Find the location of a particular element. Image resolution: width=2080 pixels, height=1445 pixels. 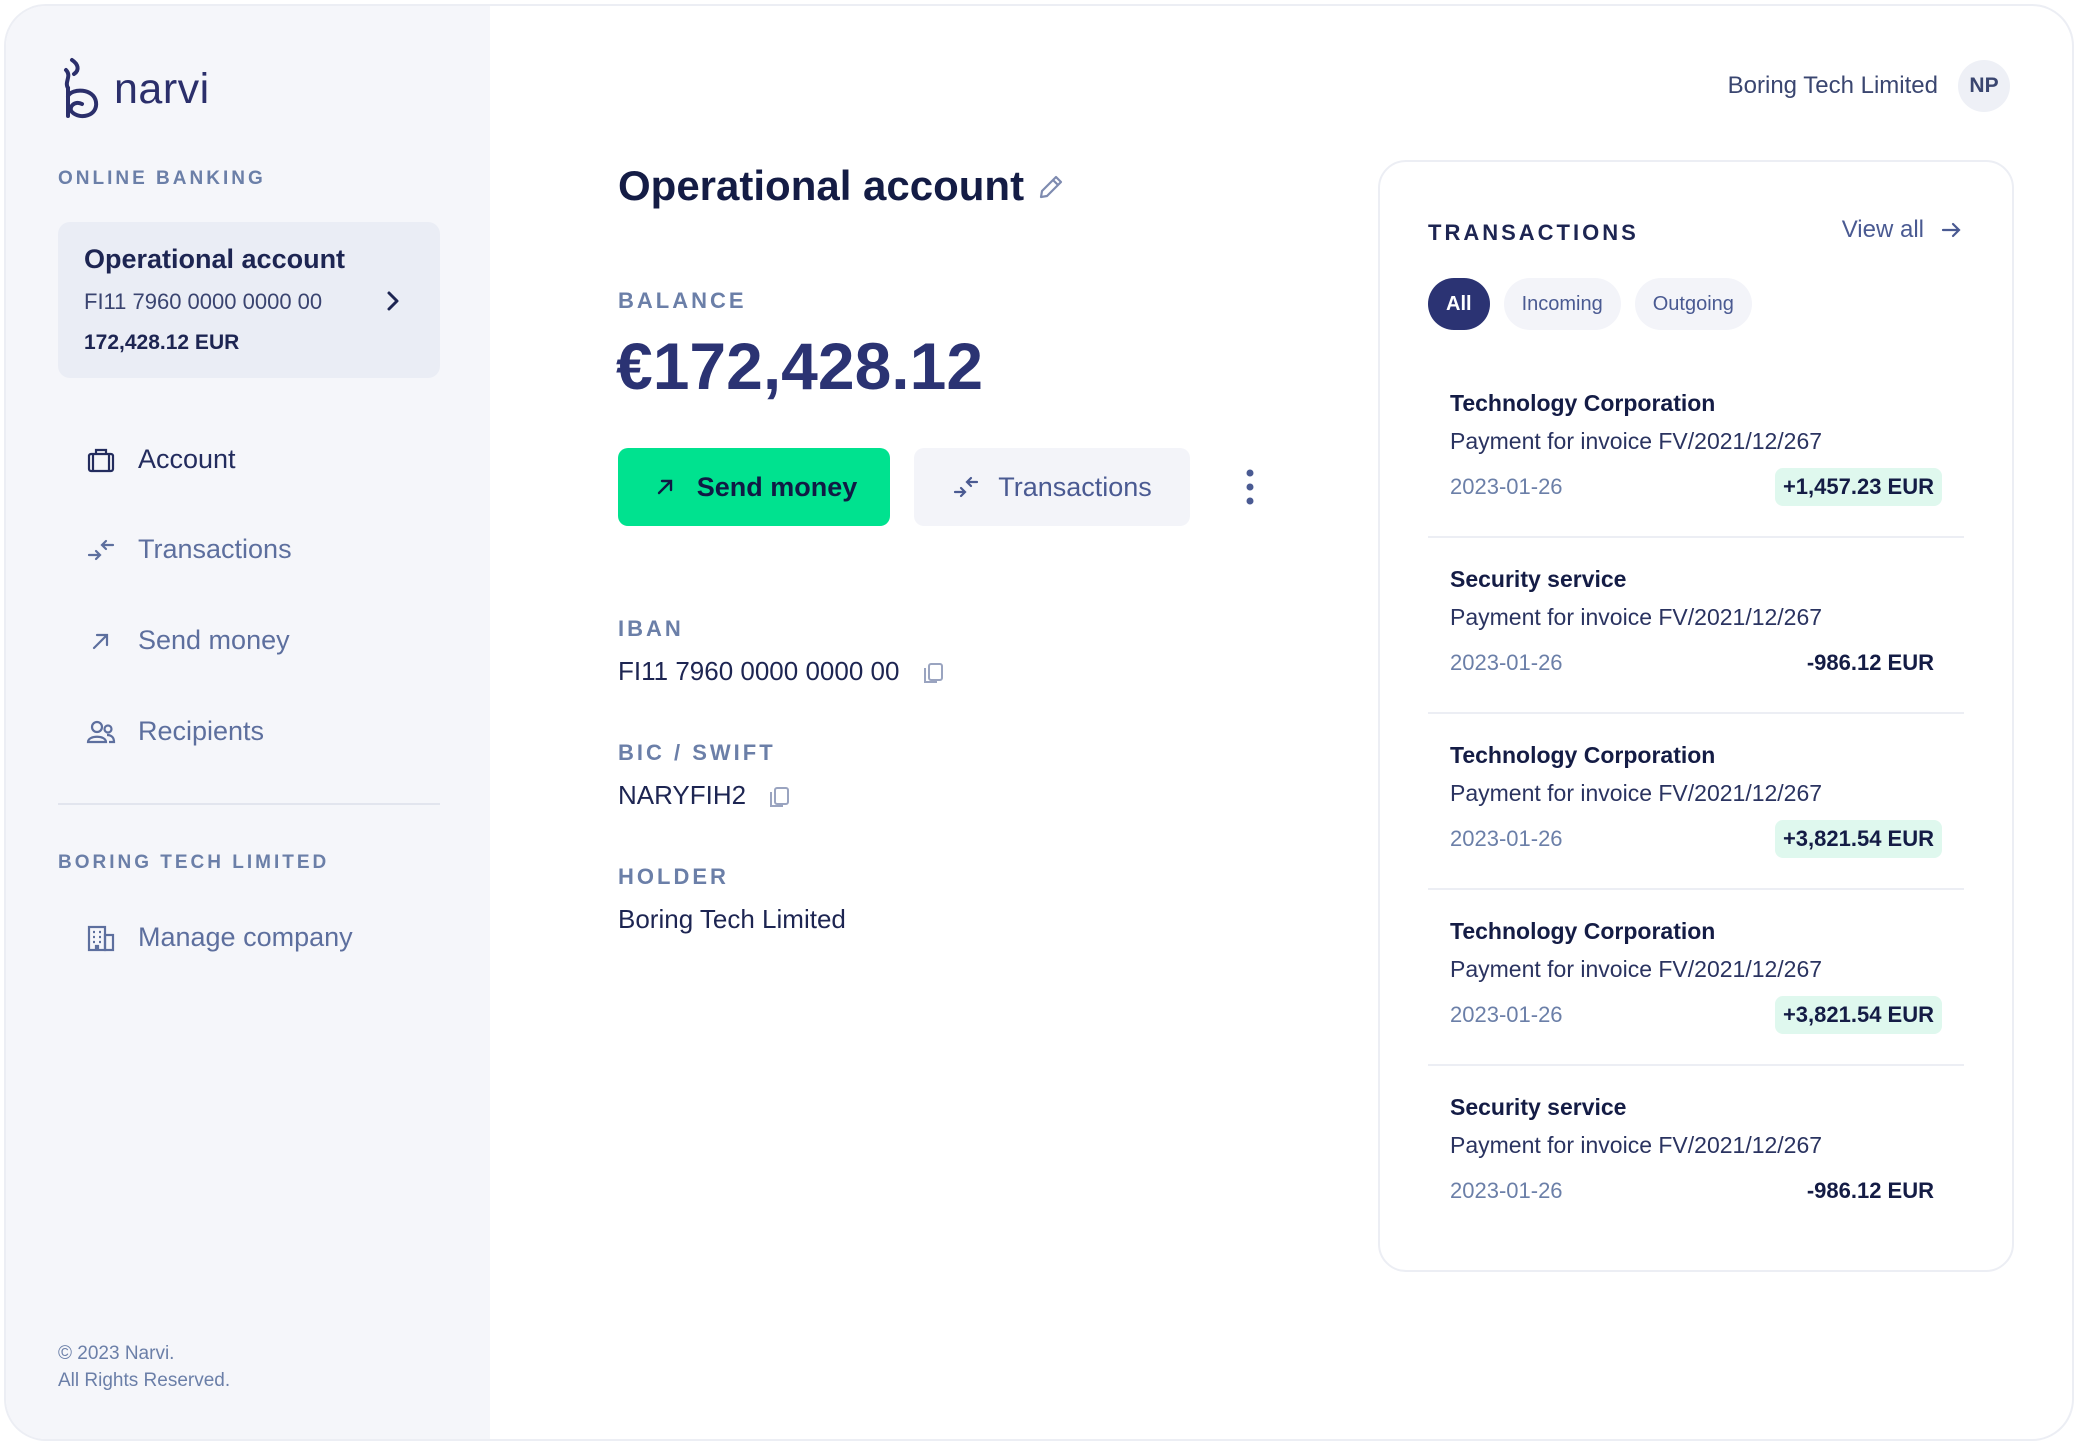

sidebar-item-send-money: Send money is located at coordinates (188, 640).